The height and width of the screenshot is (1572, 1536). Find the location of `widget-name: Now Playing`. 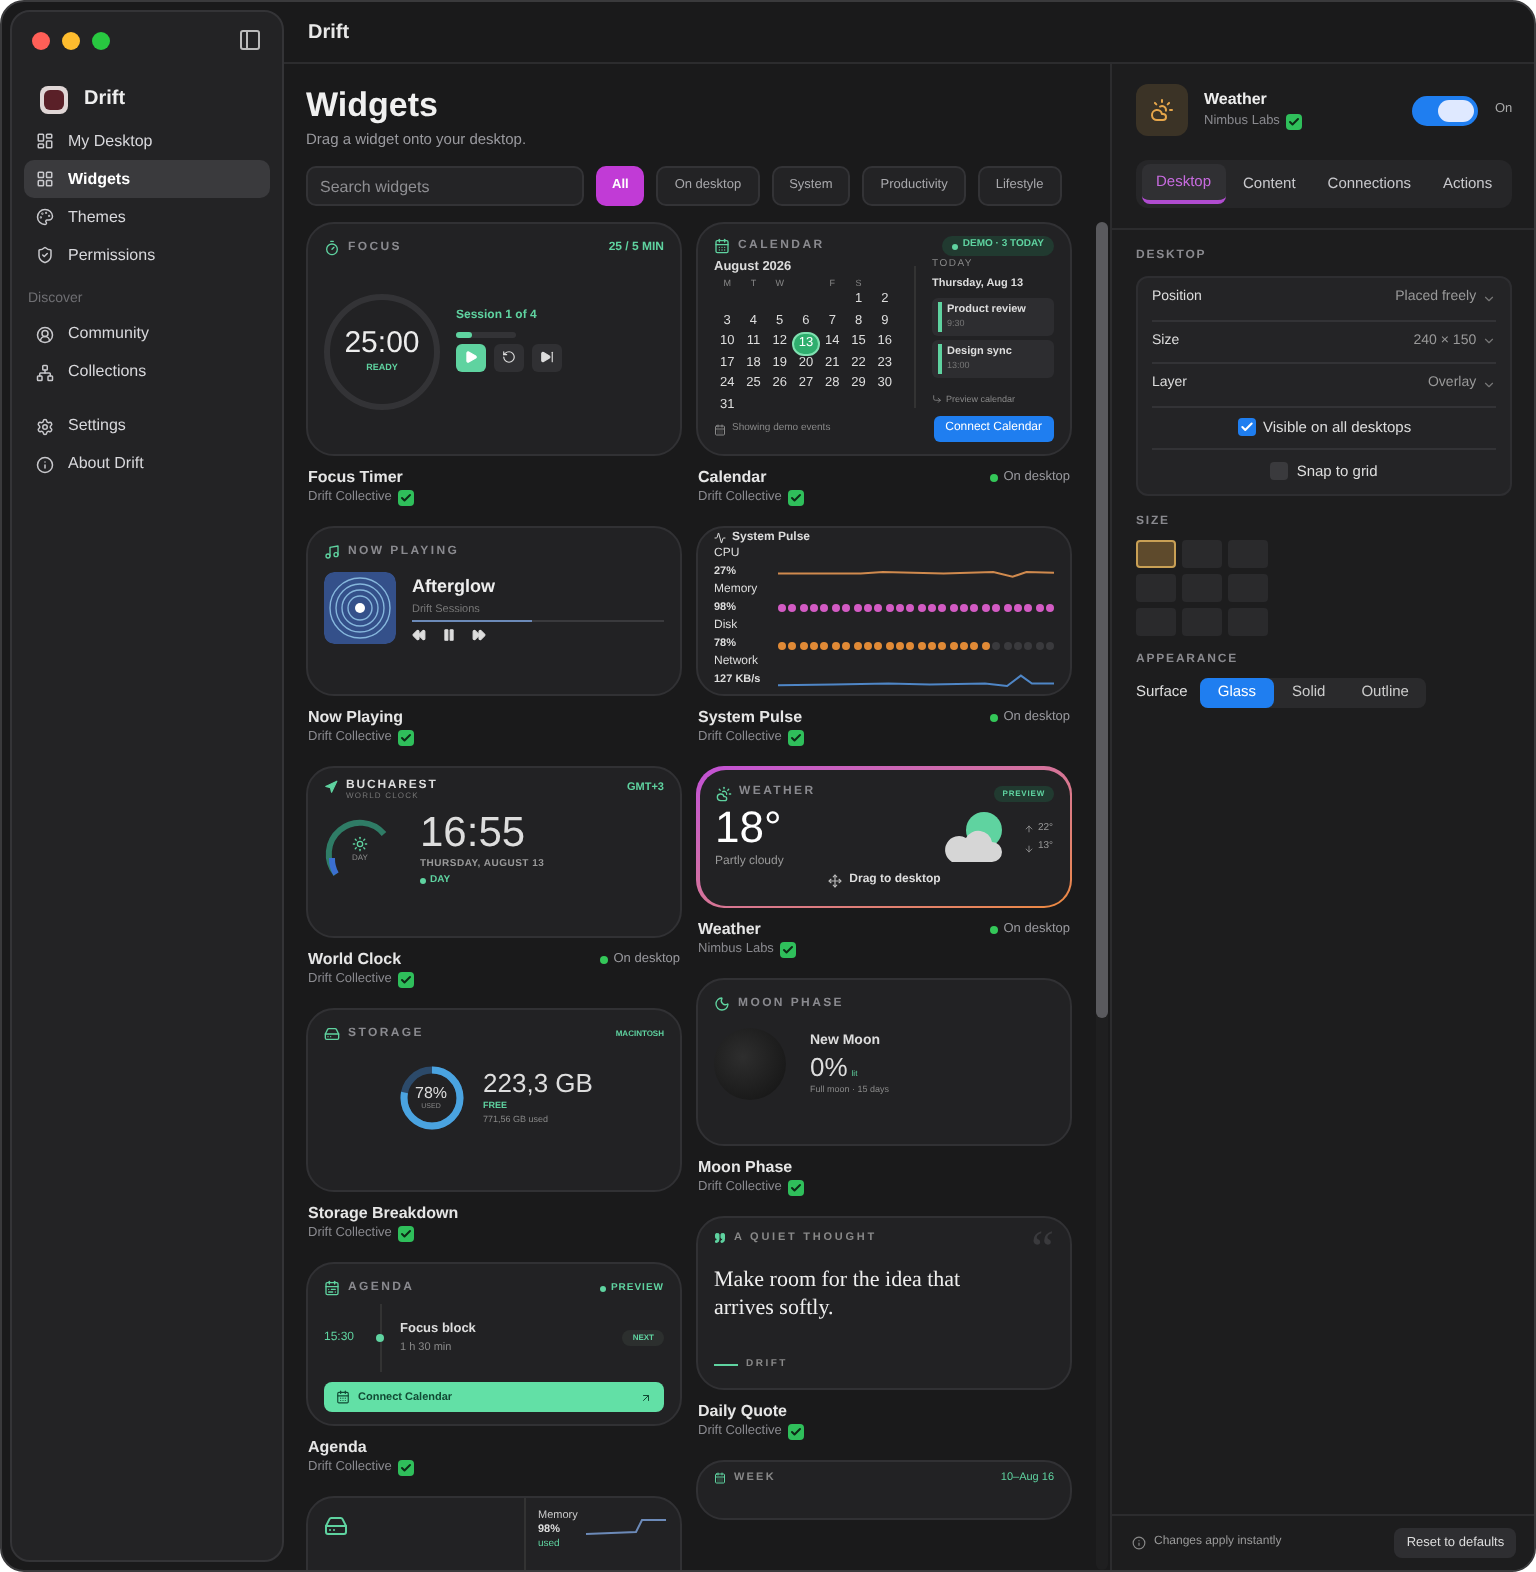

widget-name: Now Playing is located at coordinates (357, 718).